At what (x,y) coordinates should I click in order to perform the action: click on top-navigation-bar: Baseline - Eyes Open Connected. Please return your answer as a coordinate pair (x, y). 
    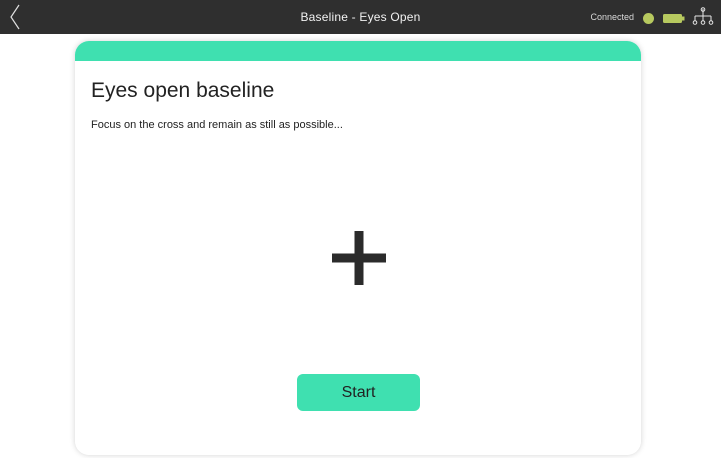
    Looking at the image, I should click on (360, 17).